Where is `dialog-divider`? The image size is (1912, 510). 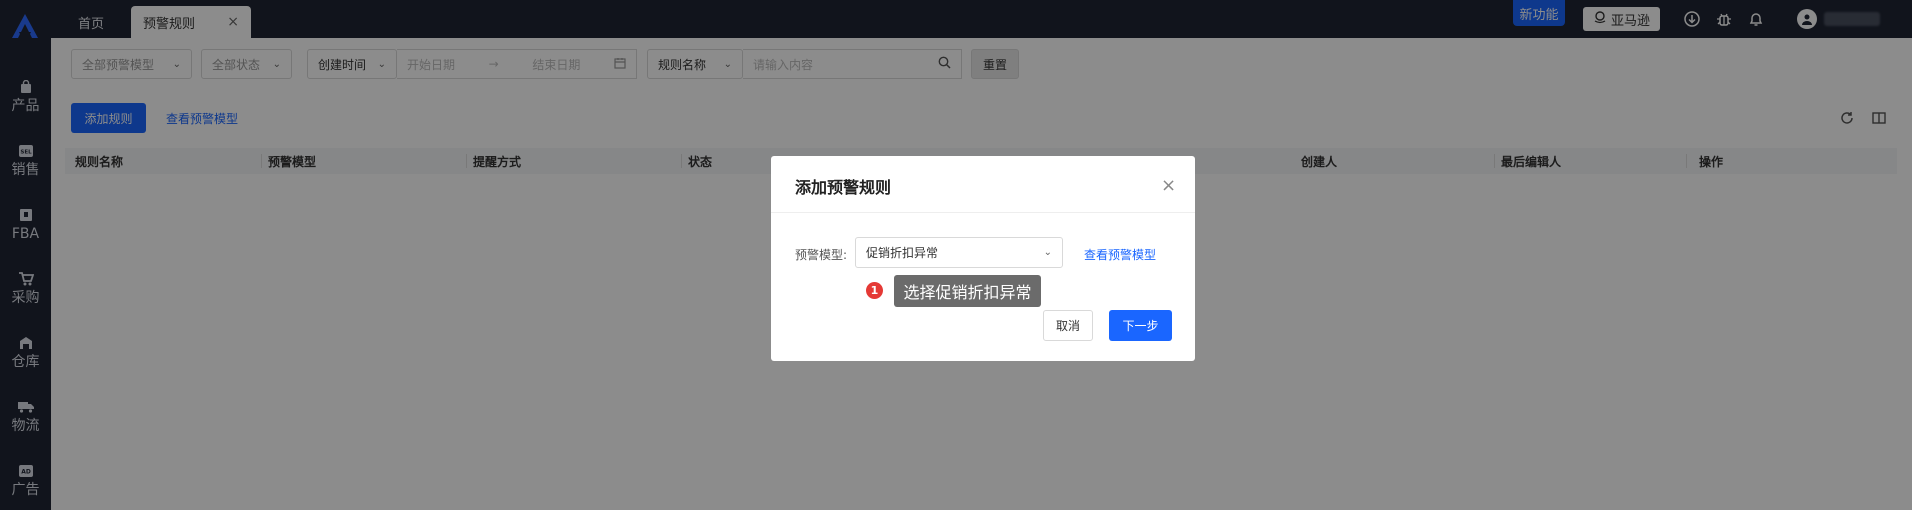 dialog-divider is located at coordinates (983, 212).